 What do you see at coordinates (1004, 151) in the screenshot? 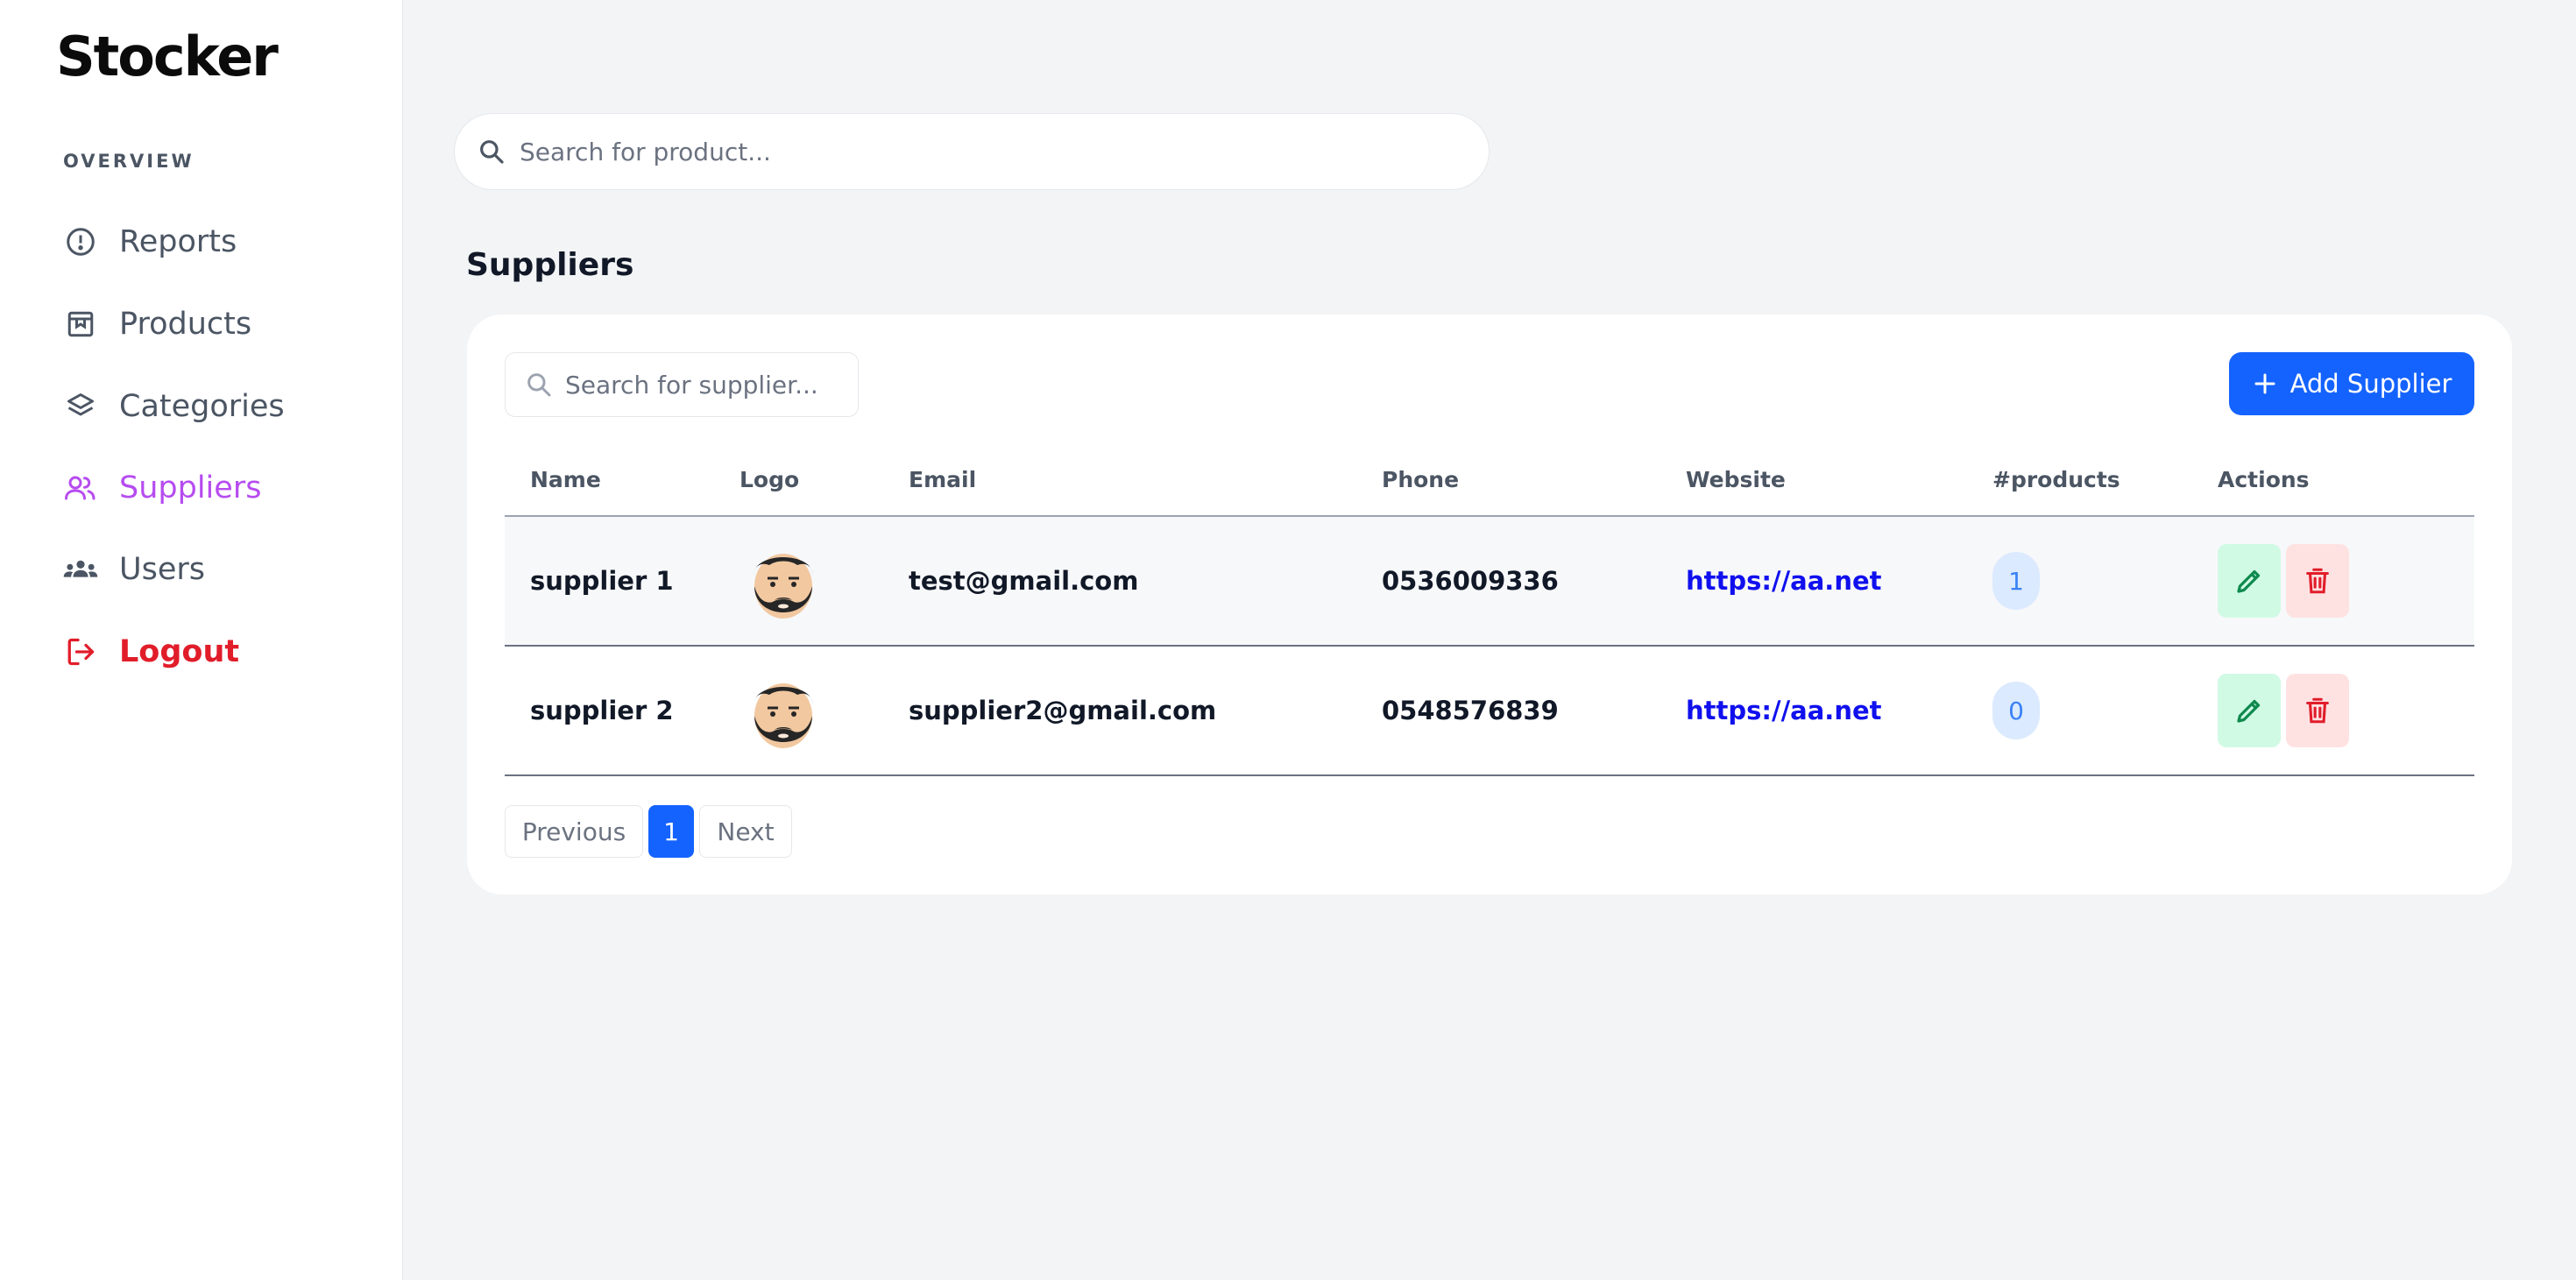
I see `product-search-input` at bounding box center [1004, 151].